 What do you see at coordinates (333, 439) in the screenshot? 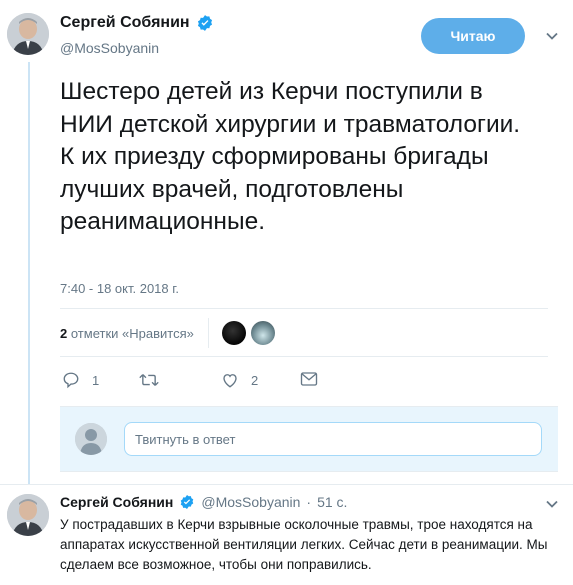
I see `reply-input: Твитнуть в ответ` at bounding box center [333, 439].